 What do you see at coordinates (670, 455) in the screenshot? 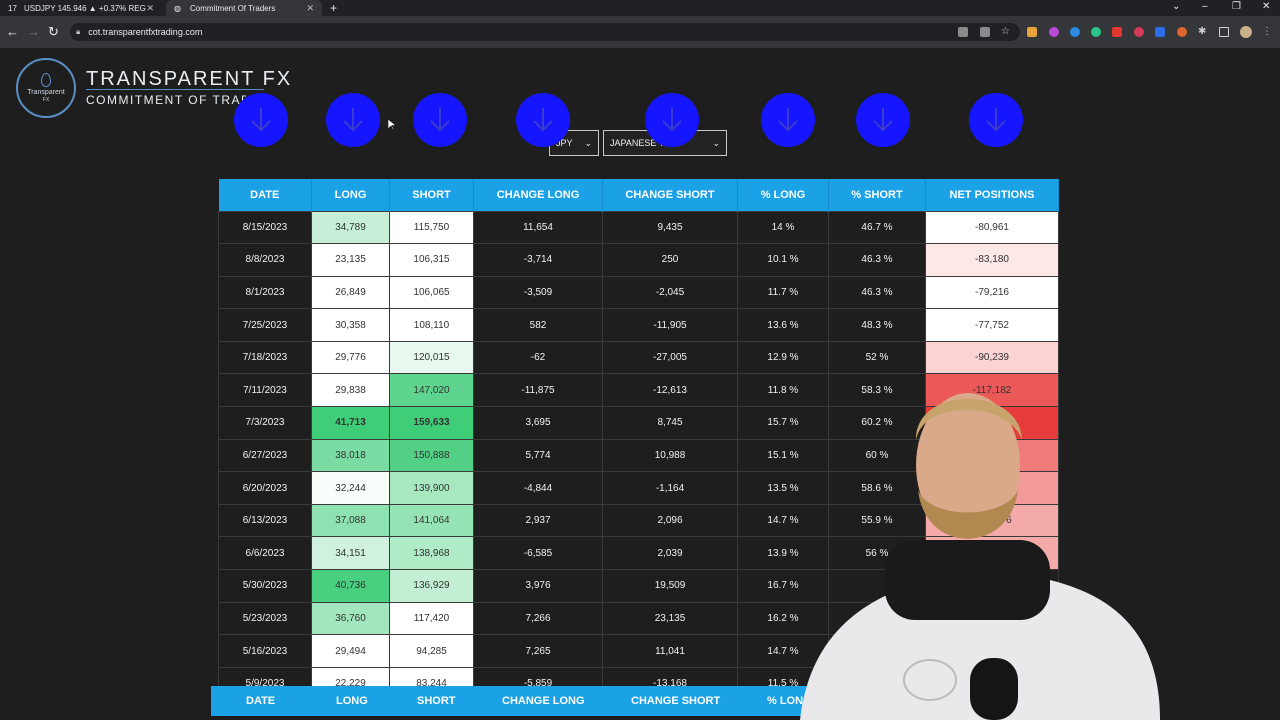
I see `cell-change-short: 10,988` at bounding box center [670, 455].